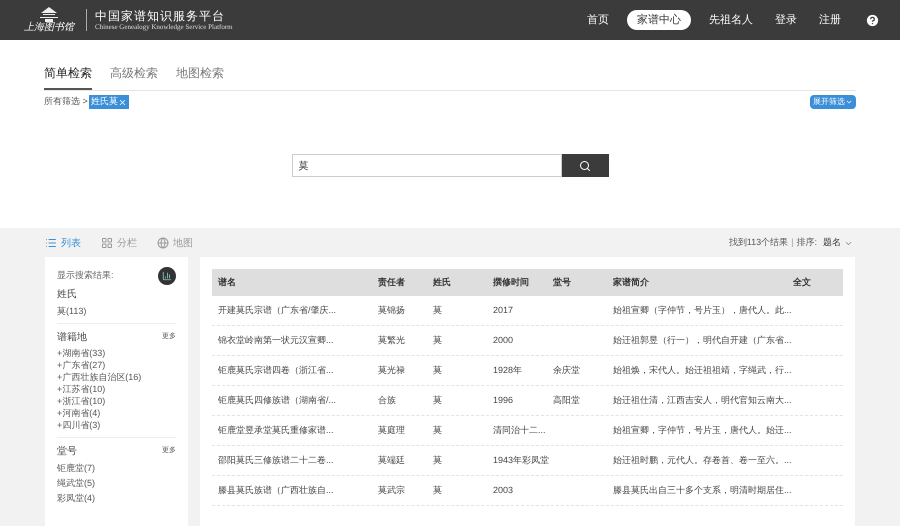 The height and width of the screenshot is (526, 900). What do you see at coordinates (598, 20) in the screenshot?
I see `nav-link: 首页` at bounding box center [598, 20].